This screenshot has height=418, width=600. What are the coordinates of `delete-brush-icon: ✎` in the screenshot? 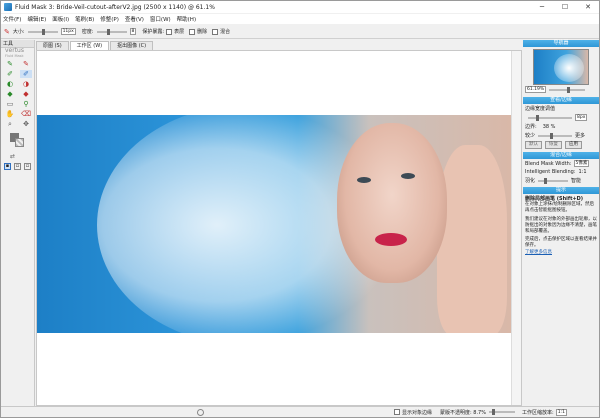 It's located at (26, 64).